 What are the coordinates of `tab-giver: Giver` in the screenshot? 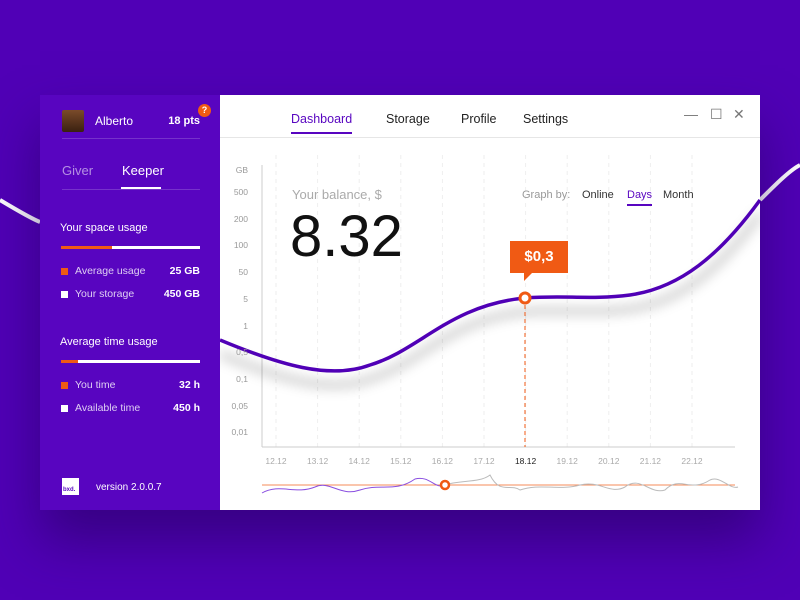 It's located at (77, 170).